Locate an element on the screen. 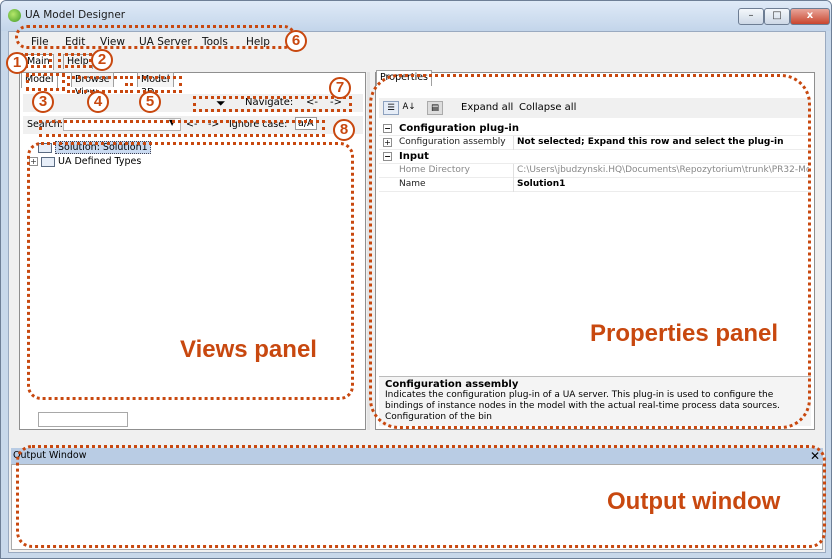  views-status-field is located at coordinates (83, 419).